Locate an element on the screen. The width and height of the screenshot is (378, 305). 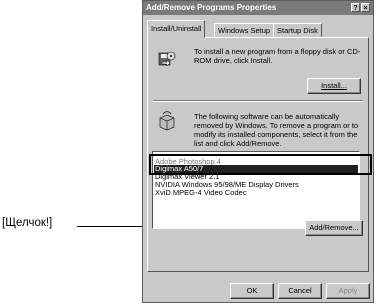
install-disk-icon is located at coordinates (167, 59).